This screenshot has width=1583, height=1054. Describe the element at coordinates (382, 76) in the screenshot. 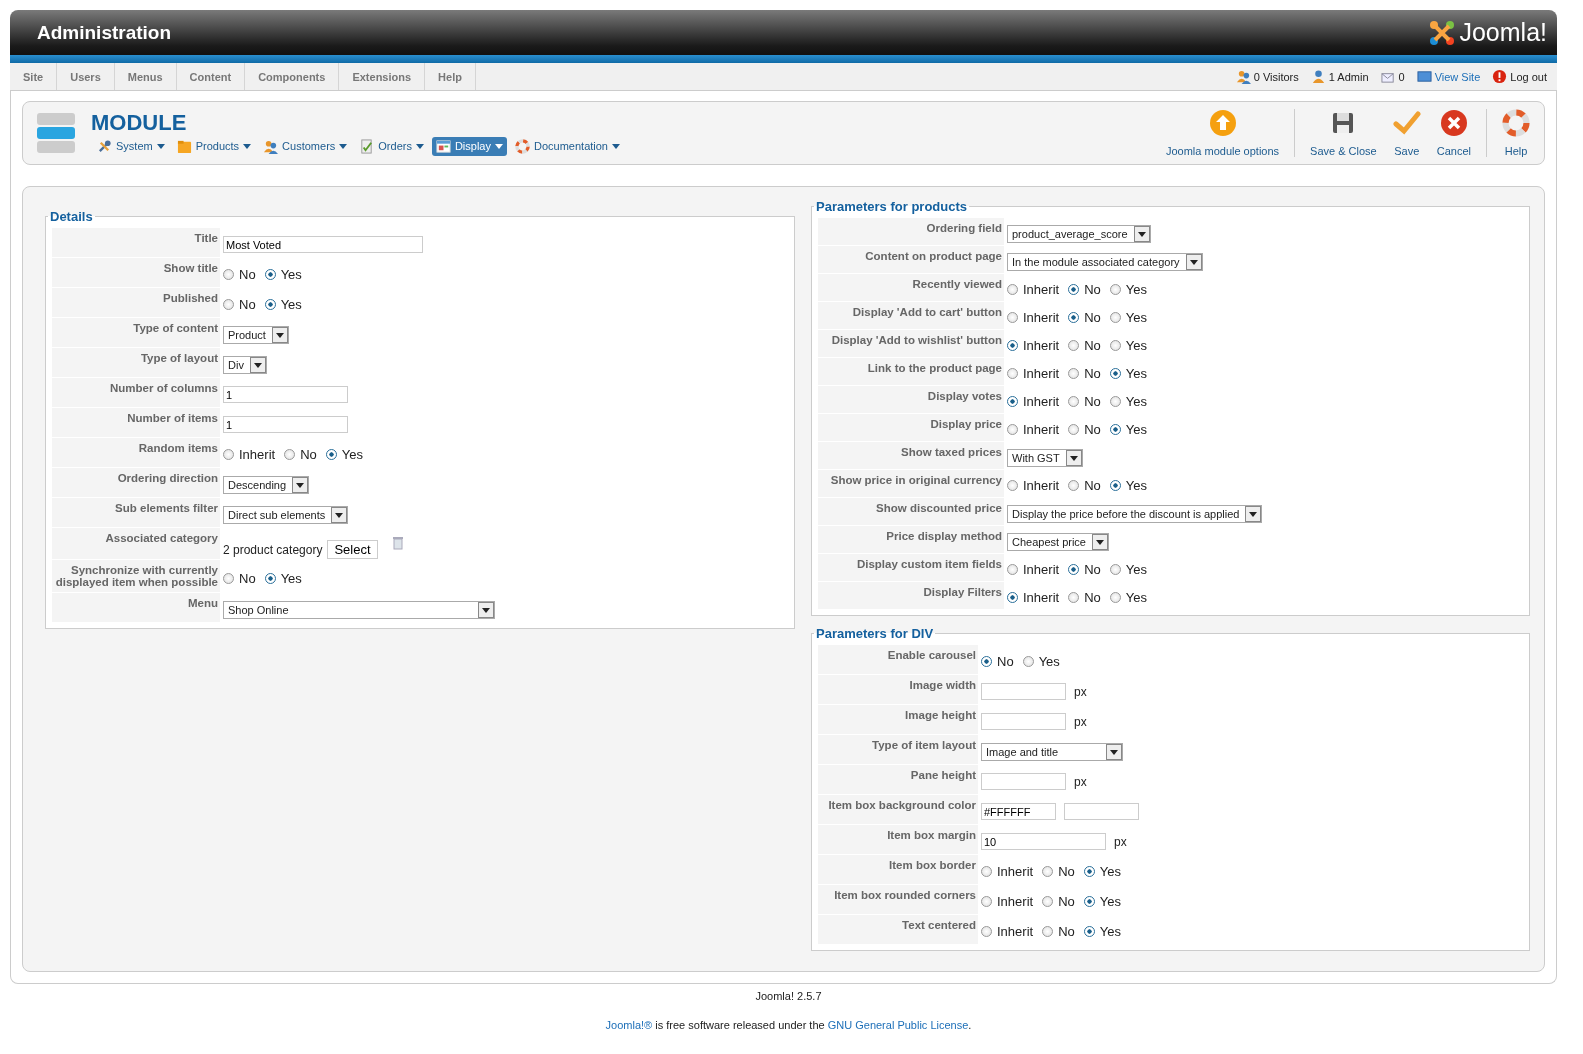

I see `menu-item: Extensions` at that location.